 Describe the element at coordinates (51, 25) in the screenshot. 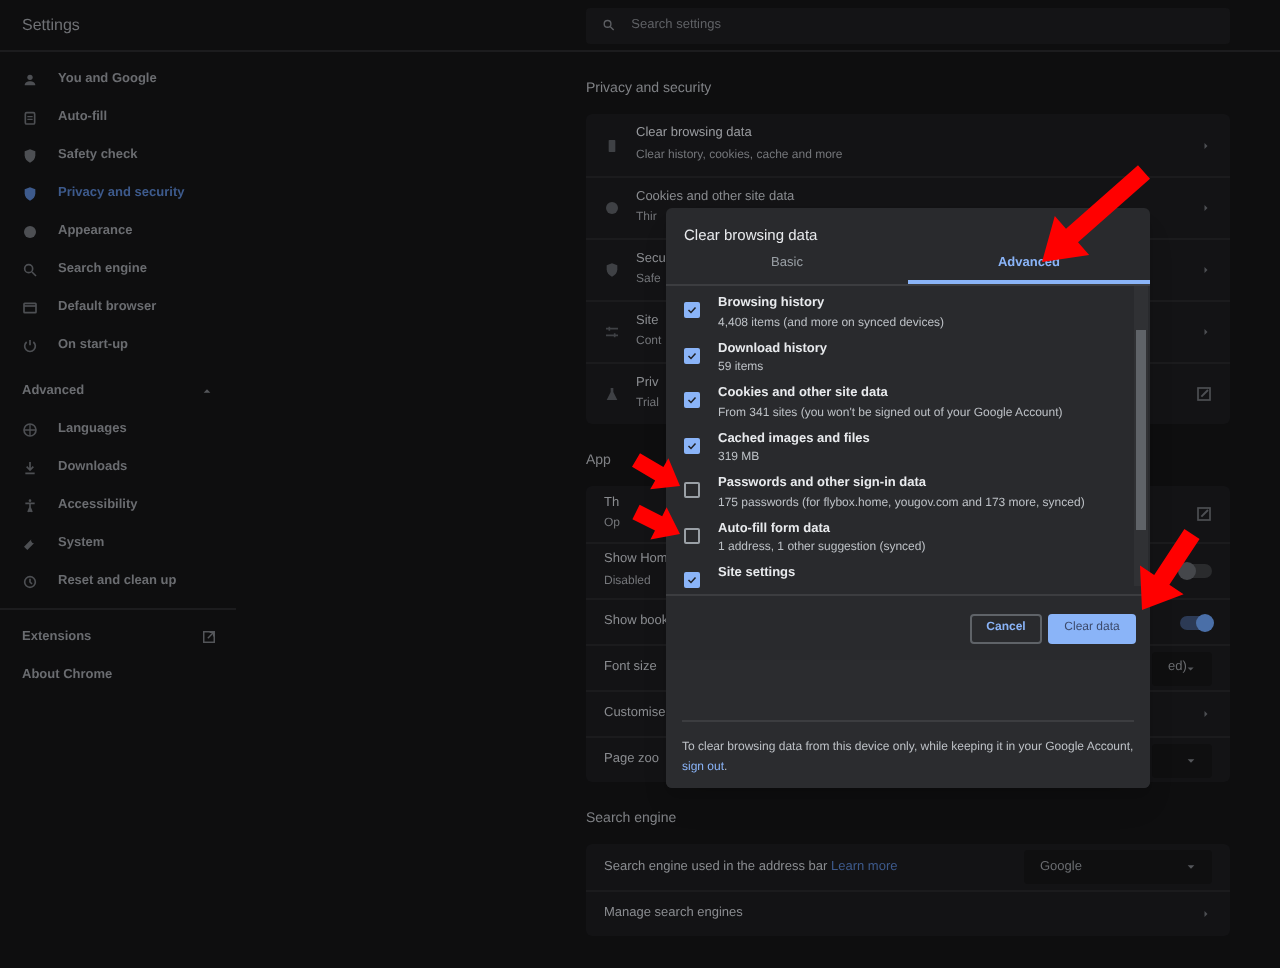

I see `page-title: Settings` at that location.